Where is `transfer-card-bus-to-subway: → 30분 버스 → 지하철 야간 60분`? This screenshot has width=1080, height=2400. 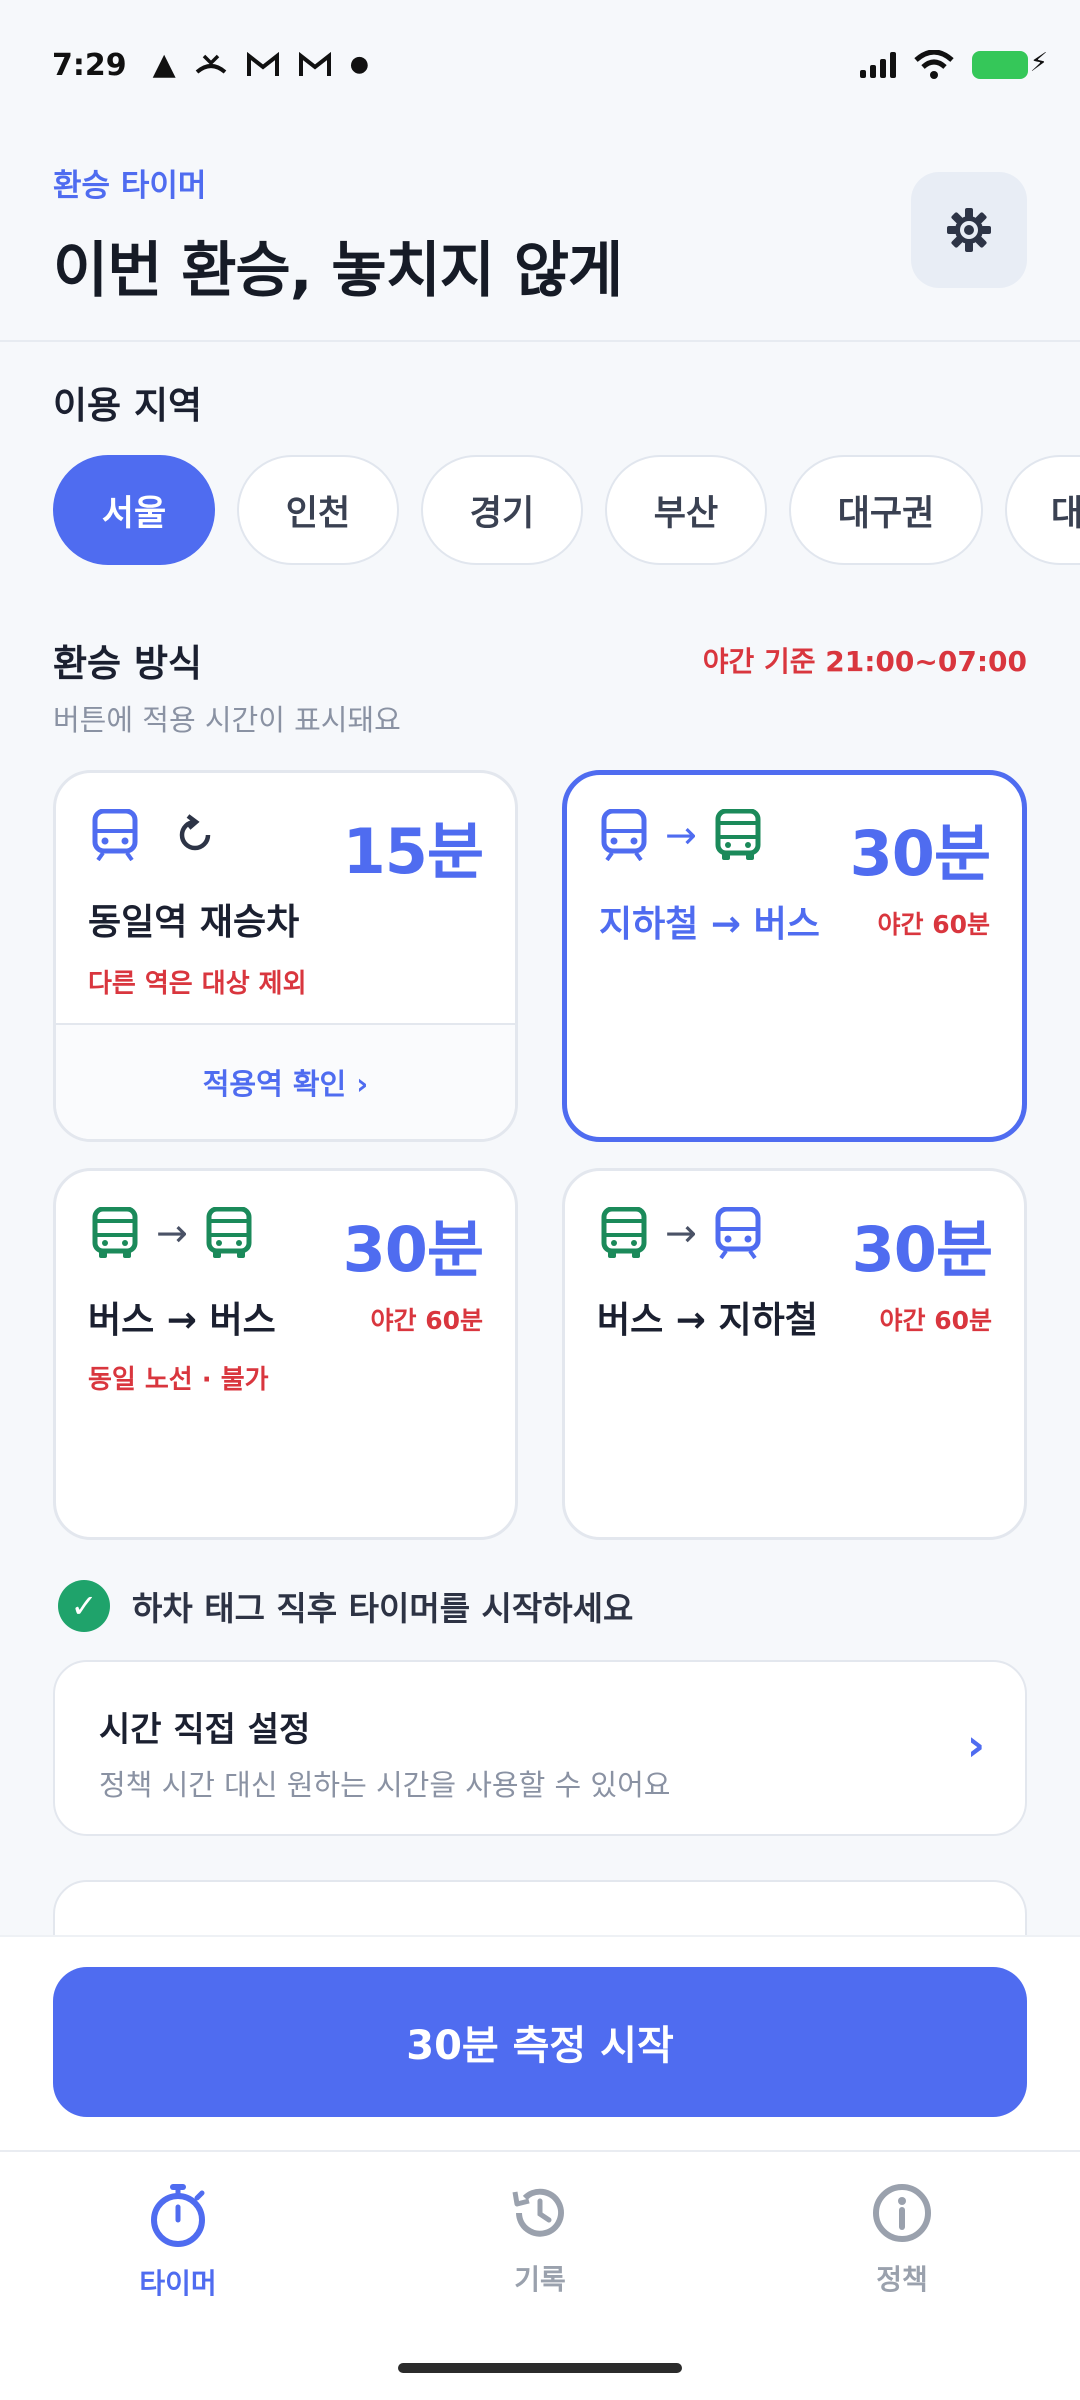
transfer-card-bus-to-subway: → 30분 버스 → 지하철 야간 60분 is located at coordinates (794, 1354).